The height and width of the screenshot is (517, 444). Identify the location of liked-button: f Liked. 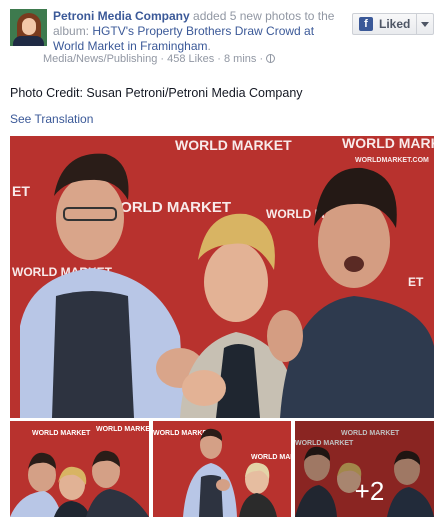
(393, 24).